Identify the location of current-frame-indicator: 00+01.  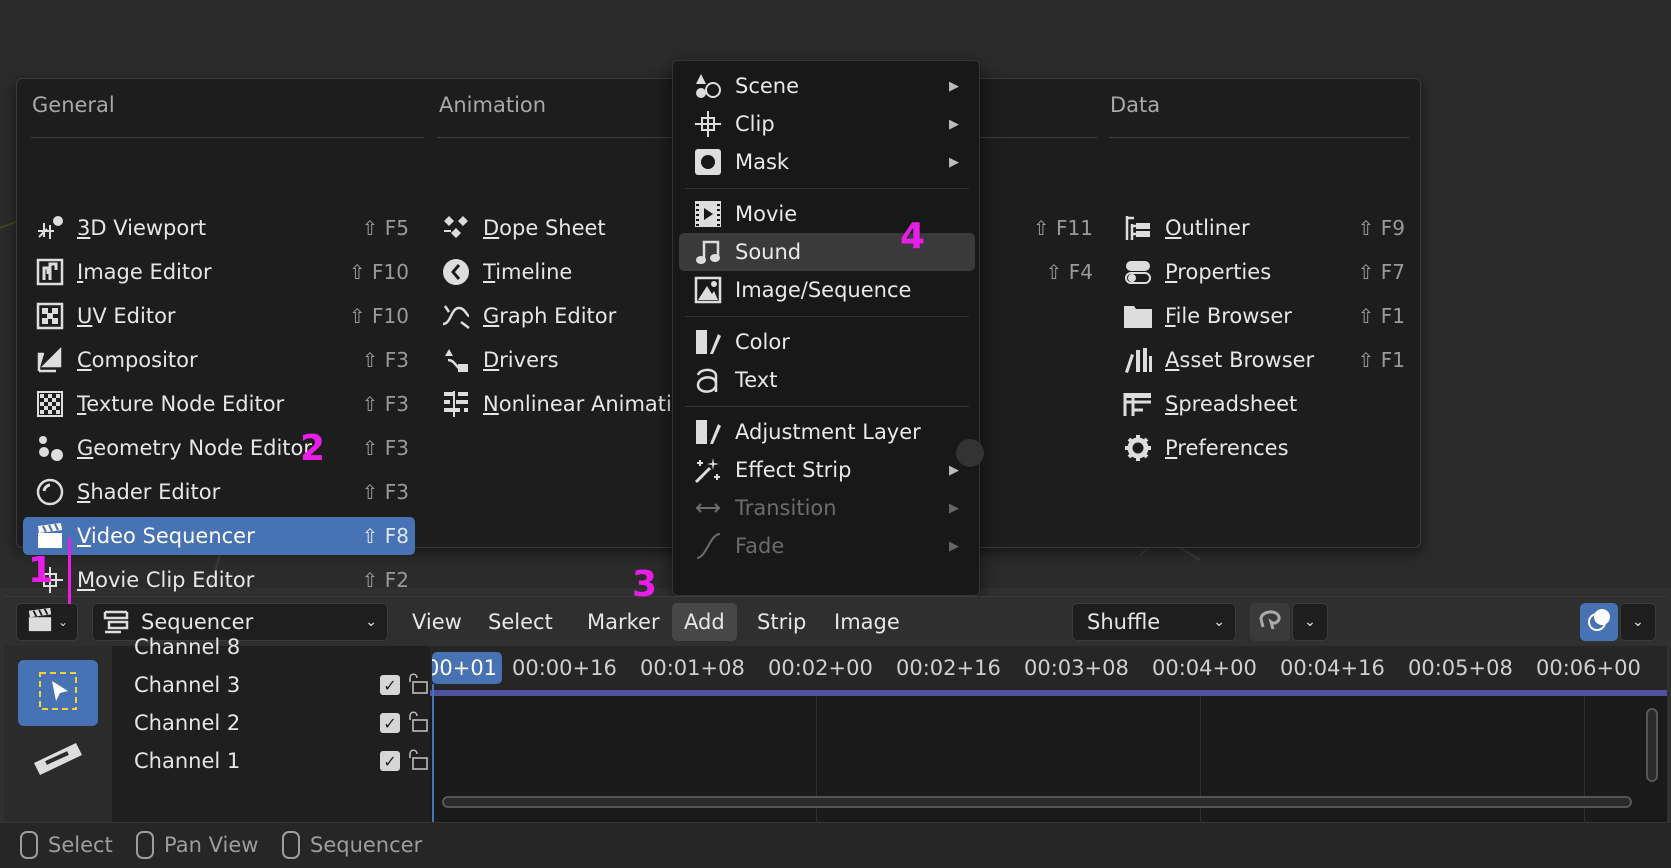
(467, 668).